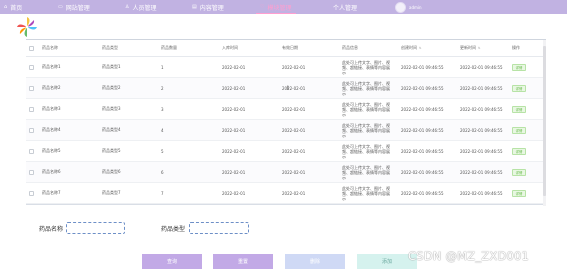  I want to click on drug-type-input, so click(219, 228).